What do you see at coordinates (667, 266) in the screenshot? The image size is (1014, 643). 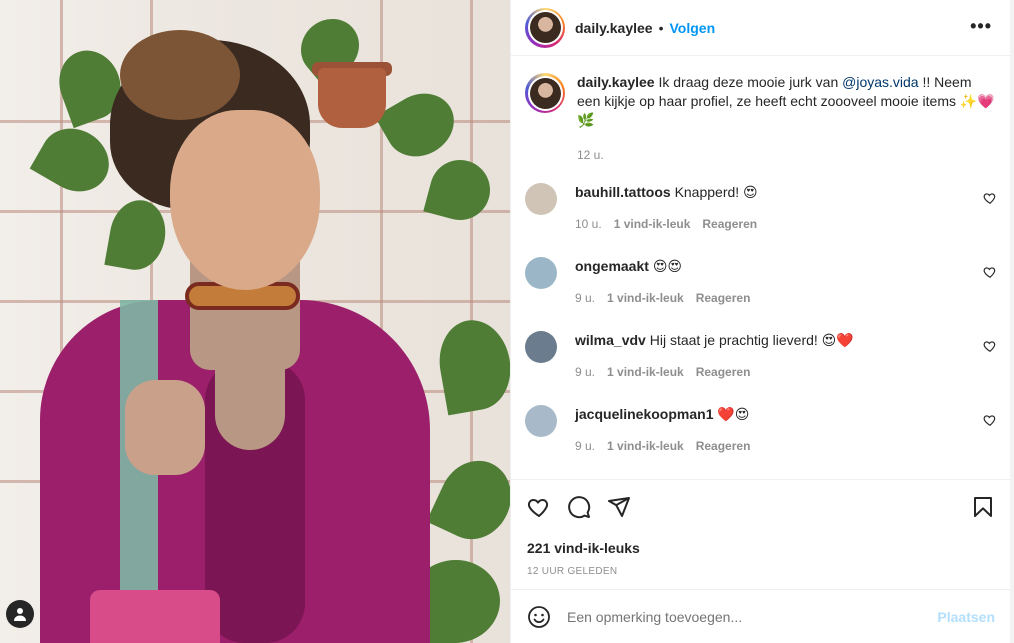 I see `comment-text: 😍😍` at bounding box center [667, 266].